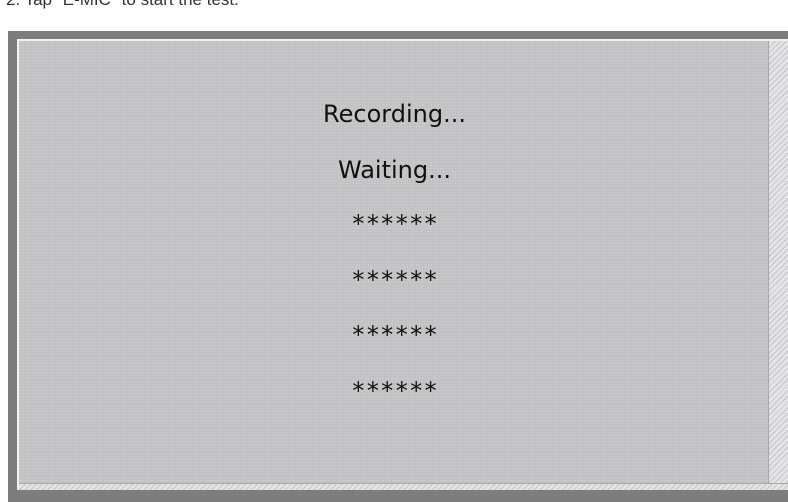  Describe the element at coordinates (394, 335) in the screenshot. I see `result-line-3: ******` at that location.